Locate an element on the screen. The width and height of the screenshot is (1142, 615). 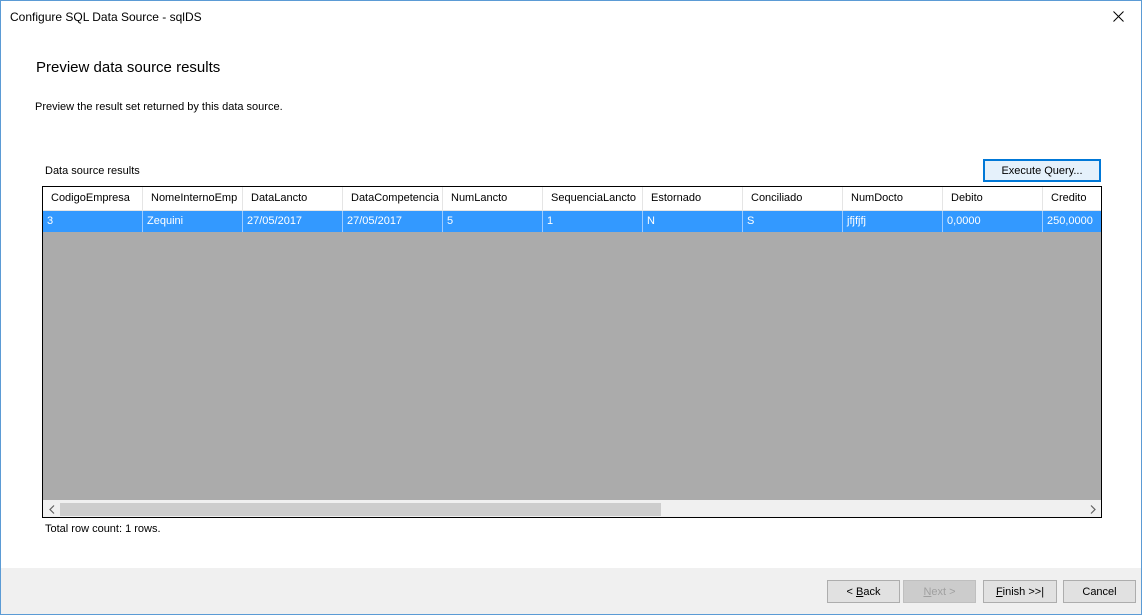
finish-button: Finish >>| is located at coordinates (1020, 591).